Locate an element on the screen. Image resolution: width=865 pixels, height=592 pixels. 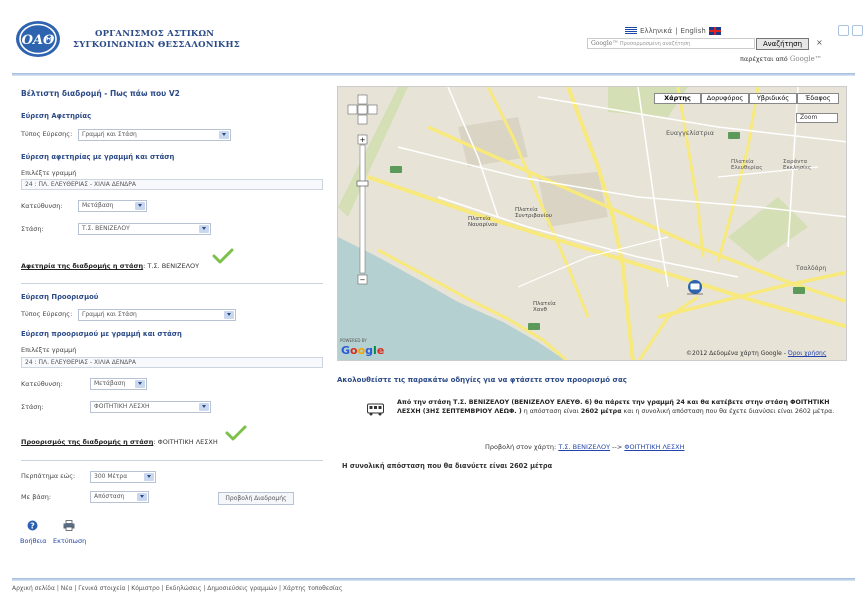
map-place-label: Σαράντα Εκκλησίες is located at coordinates (797, 165).